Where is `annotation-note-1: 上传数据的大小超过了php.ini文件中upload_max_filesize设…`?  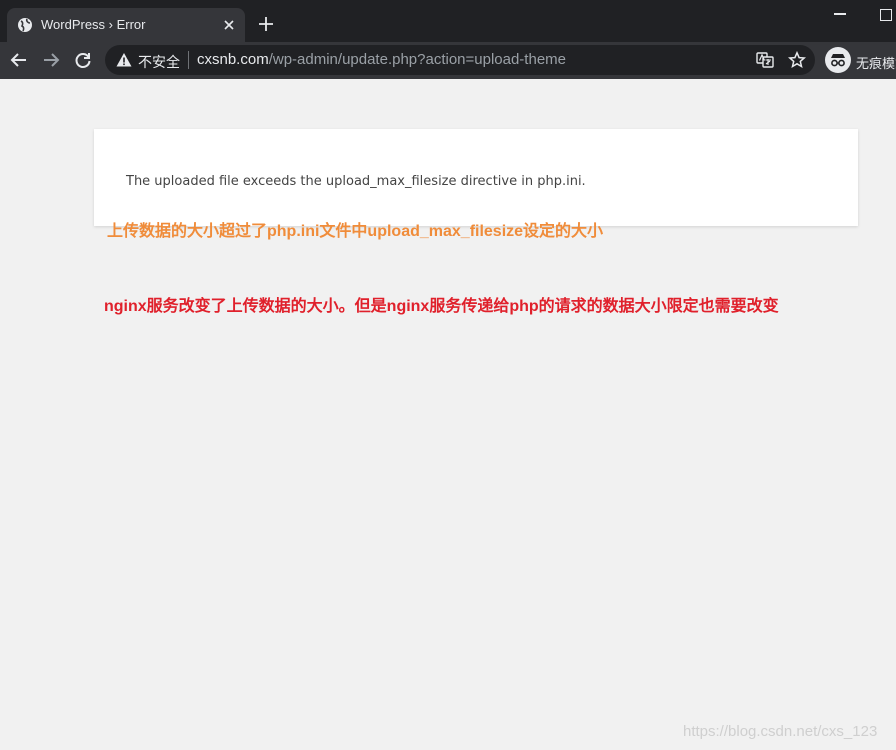 annotation-note-1: 上传数据的大小超过了php.ini文件中upload_max_filesize设… is located at coordinates (355, 231).